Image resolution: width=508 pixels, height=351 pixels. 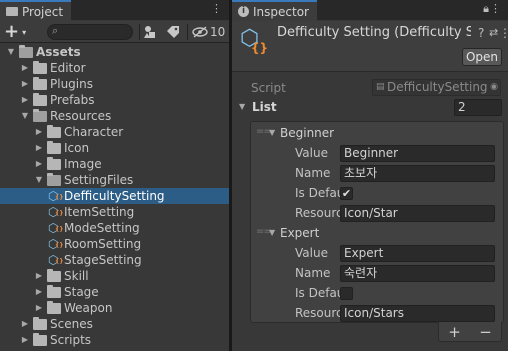 What do you see at coordinates (417, 253) in the screenshot?
I see `value-field: Expert` at bounding box center [417, 253].